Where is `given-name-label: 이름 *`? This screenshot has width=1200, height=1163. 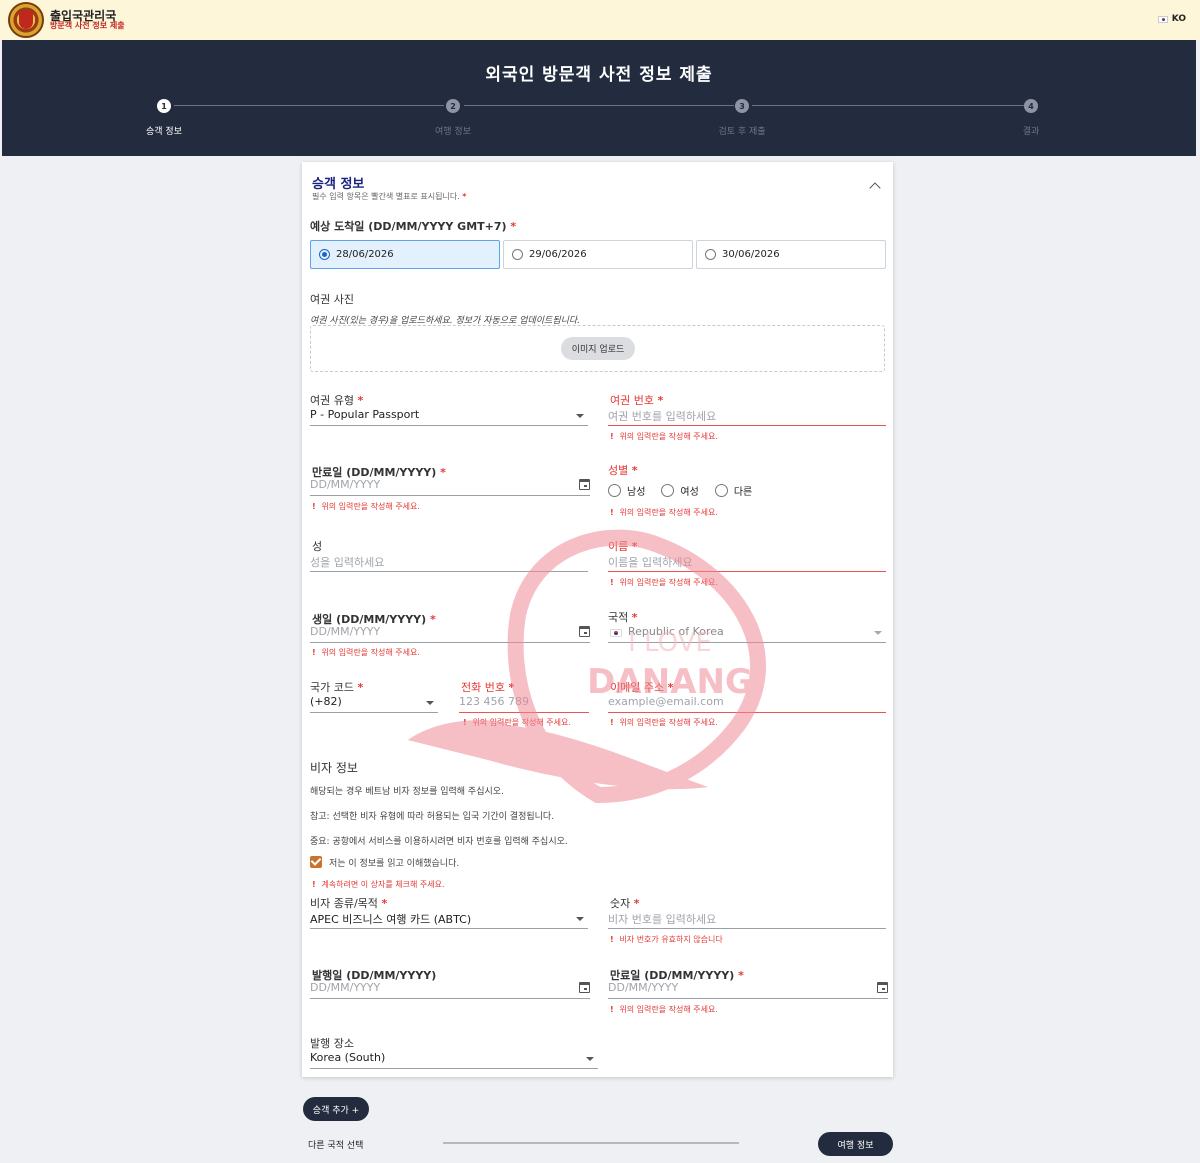
given-name-label: 이름 * is located at coordinates (623, 546).